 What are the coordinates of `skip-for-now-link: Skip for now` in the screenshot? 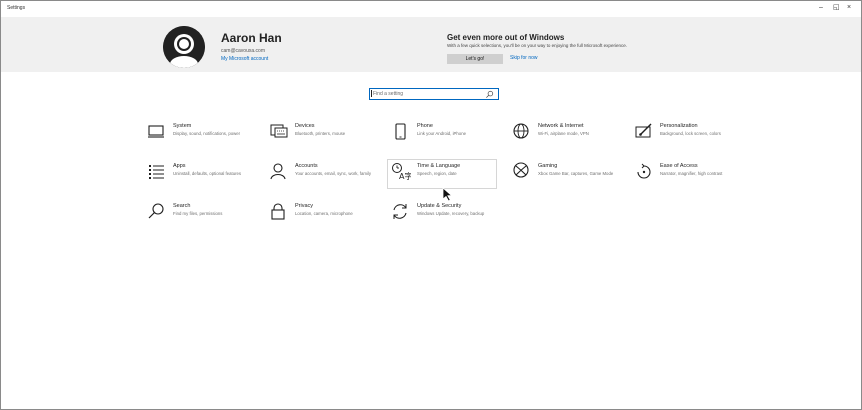 It's located at (524, 58).